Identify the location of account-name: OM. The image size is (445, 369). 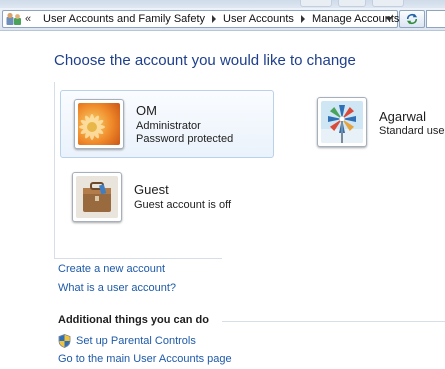
(146, 110).